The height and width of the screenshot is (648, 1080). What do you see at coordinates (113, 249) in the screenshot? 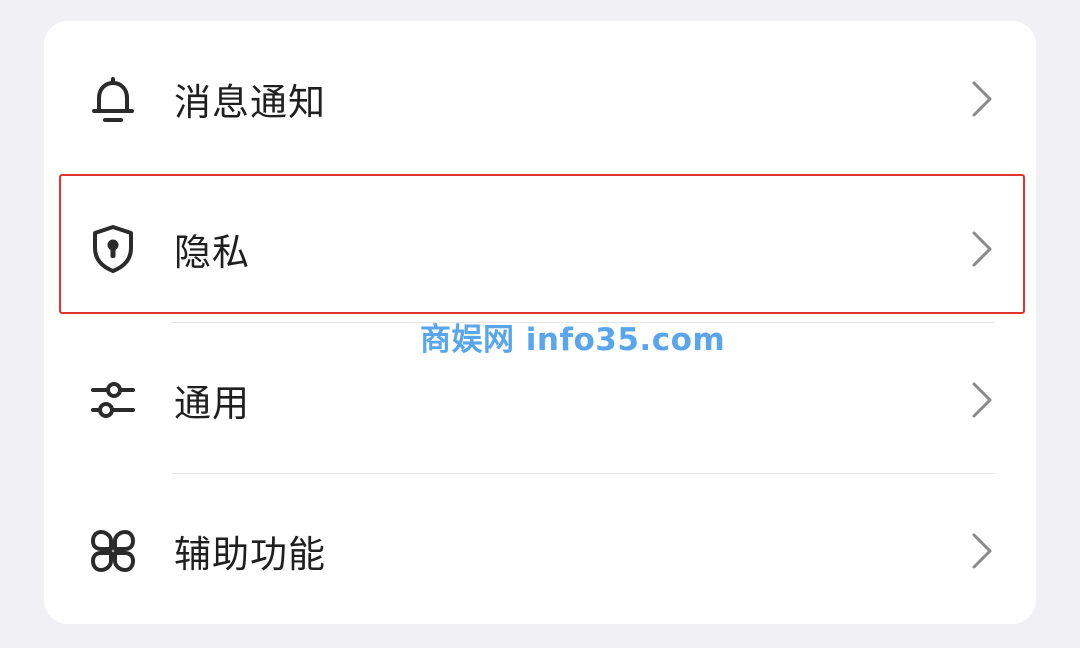
I see `shield-lock-icon` at bounding box center [113, 249].